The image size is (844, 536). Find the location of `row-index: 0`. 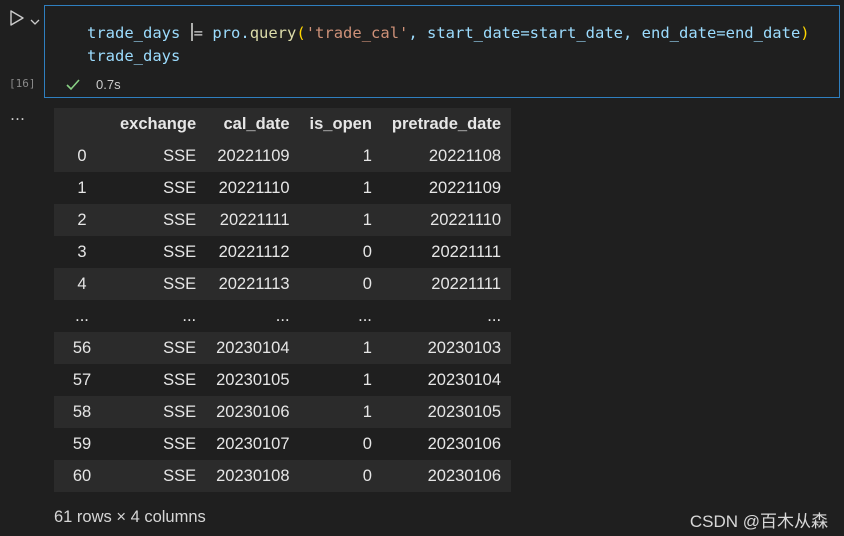

row-index: 0 is located at coordinates (82, 156).